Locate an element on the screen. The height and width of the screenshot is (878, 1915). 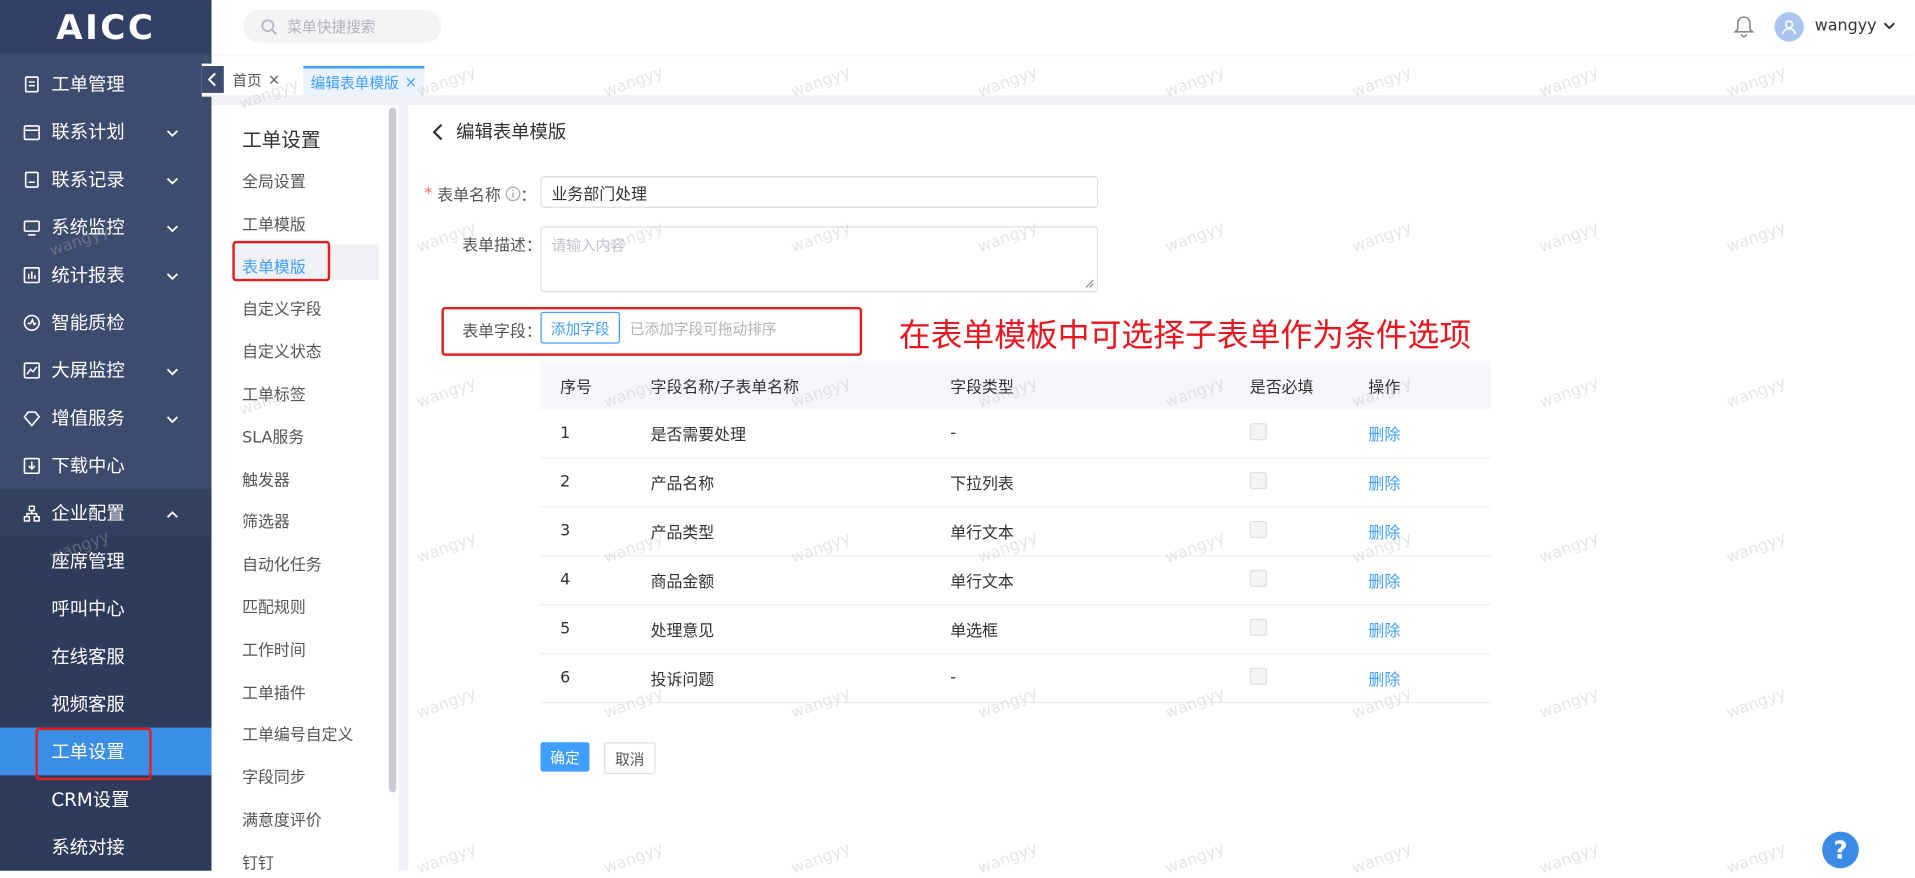
secondary-nav-item: 全局设置 is located at coordinates (274, 180).